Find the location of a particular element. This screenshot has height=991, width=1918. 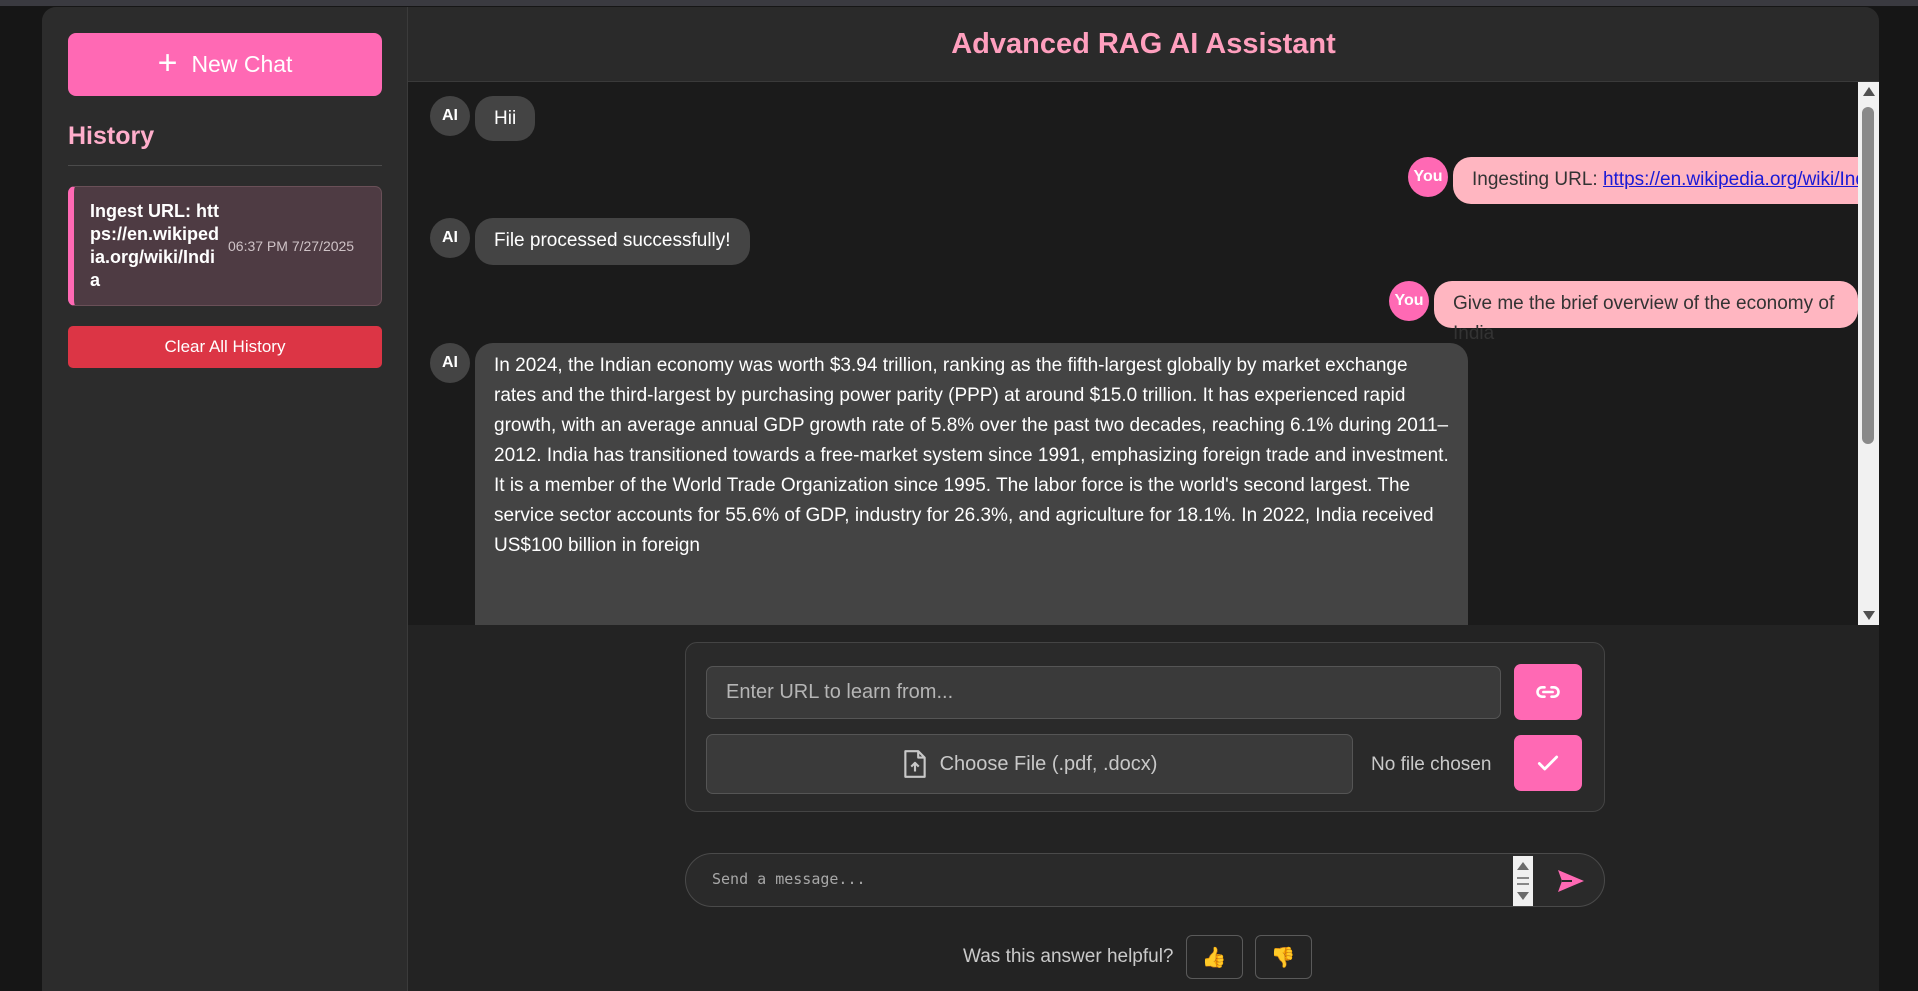

scrollbar-thumb is located at coordinates (1868, 275).